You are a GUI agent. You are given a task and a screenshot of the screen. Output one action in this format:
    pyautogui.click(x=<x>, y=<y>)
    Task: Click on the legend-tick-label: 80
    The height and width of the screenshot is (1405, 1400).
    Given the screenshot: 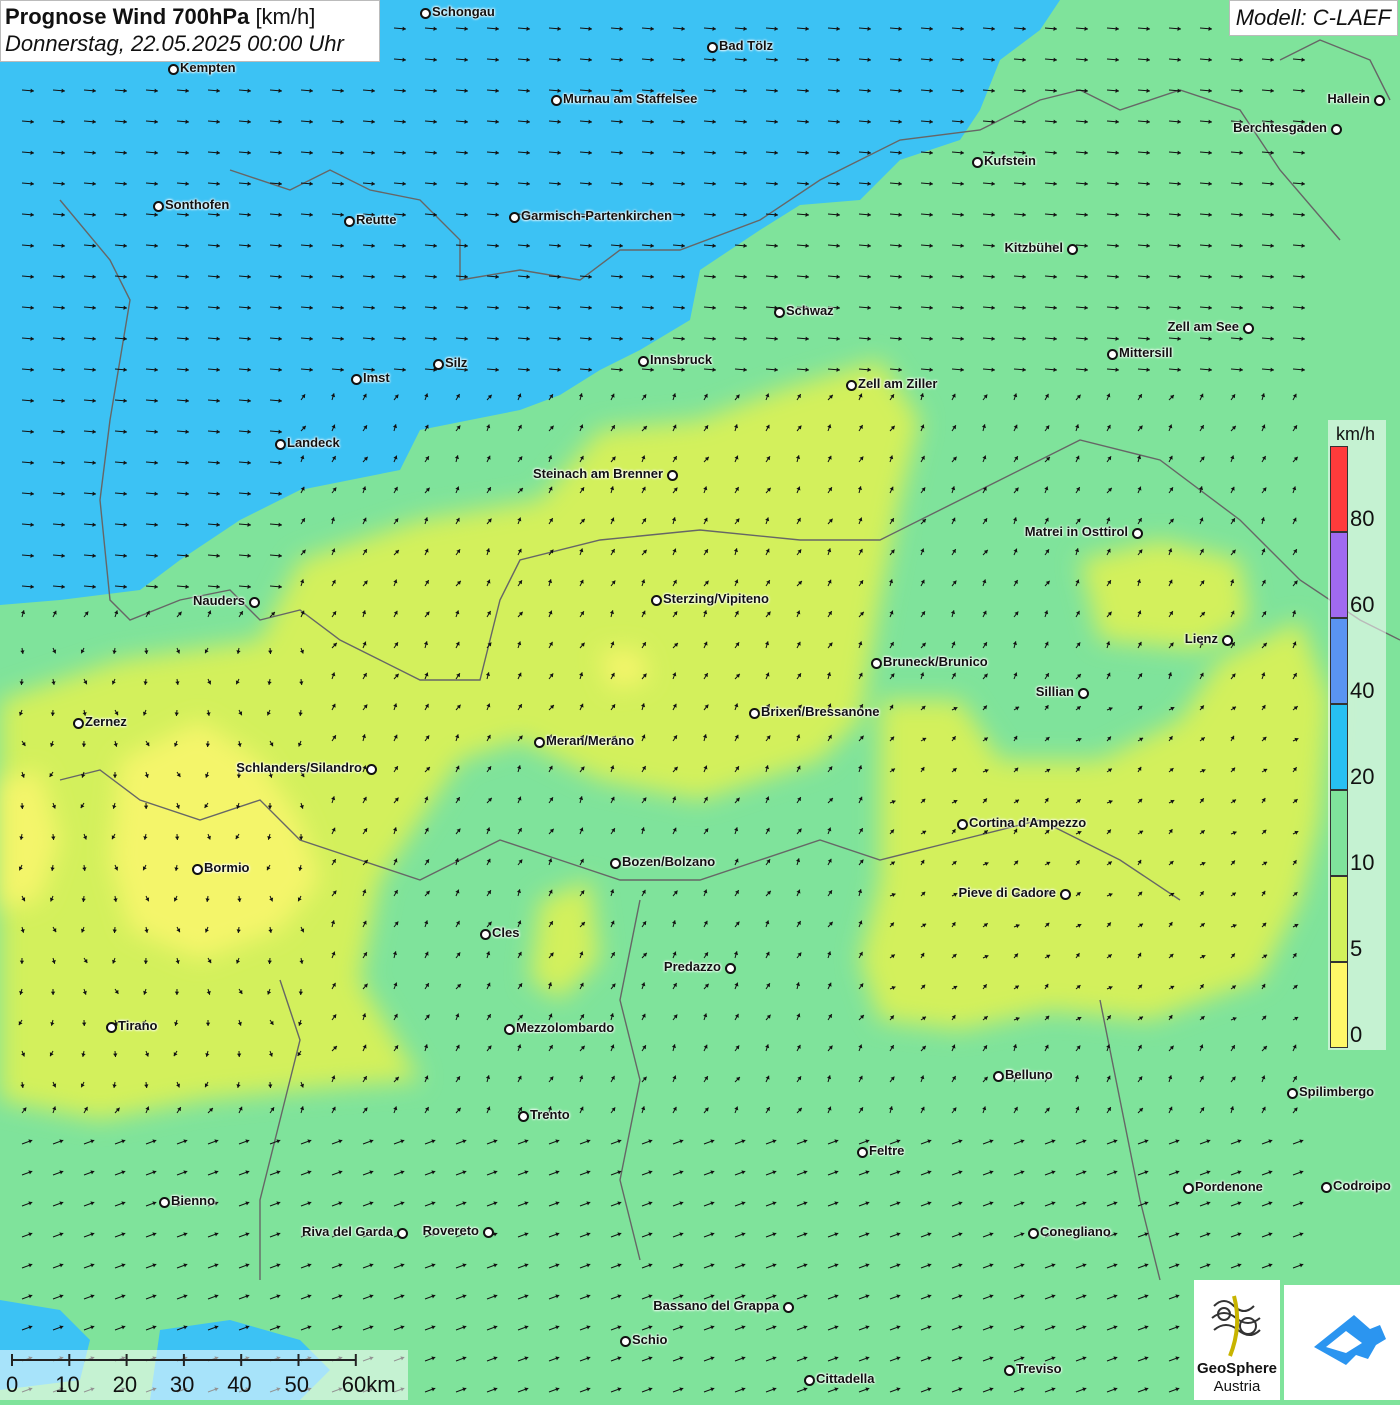 What is the action you would take?
    pyautogui.click(x=1362, y=519)
    